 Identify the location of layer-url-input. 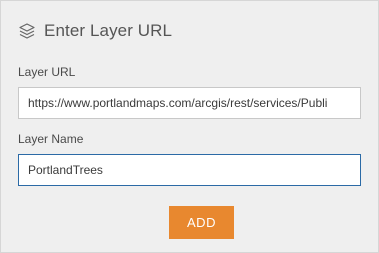
(189, 103).